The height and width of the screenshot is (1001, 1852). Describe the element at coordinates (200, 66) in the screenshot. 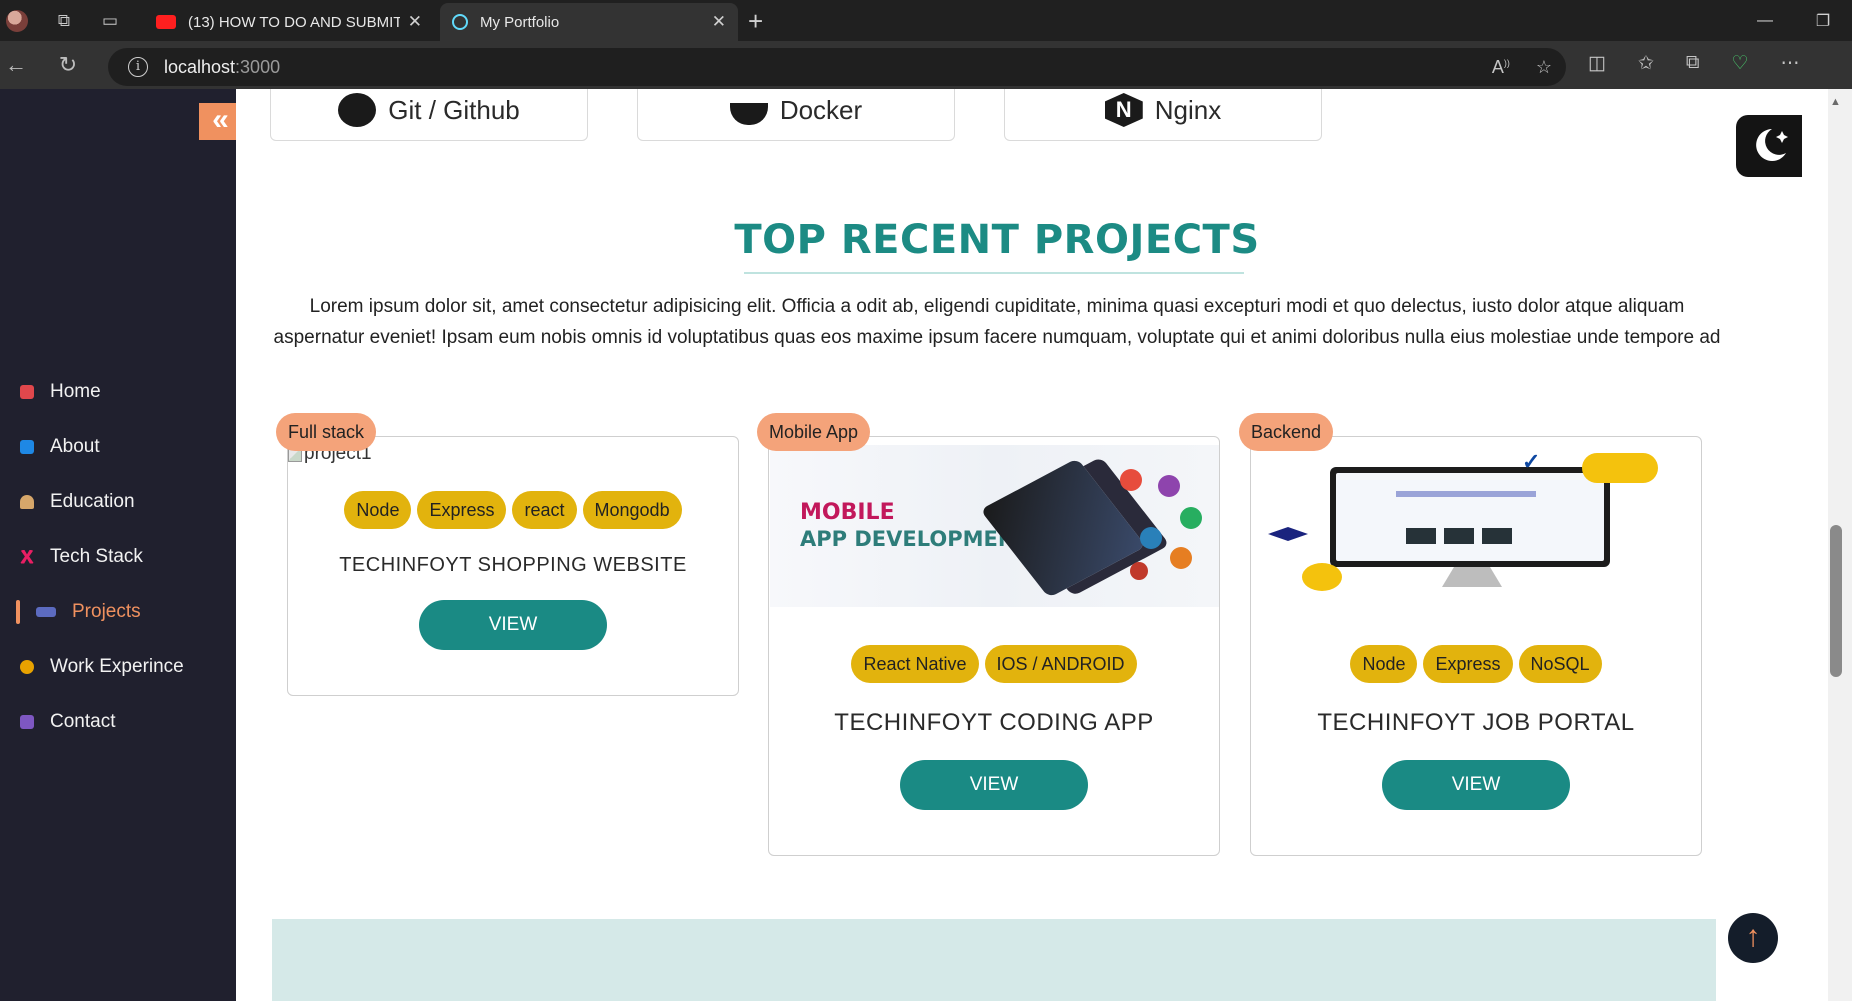

I see `url-host: localhost` at that location.